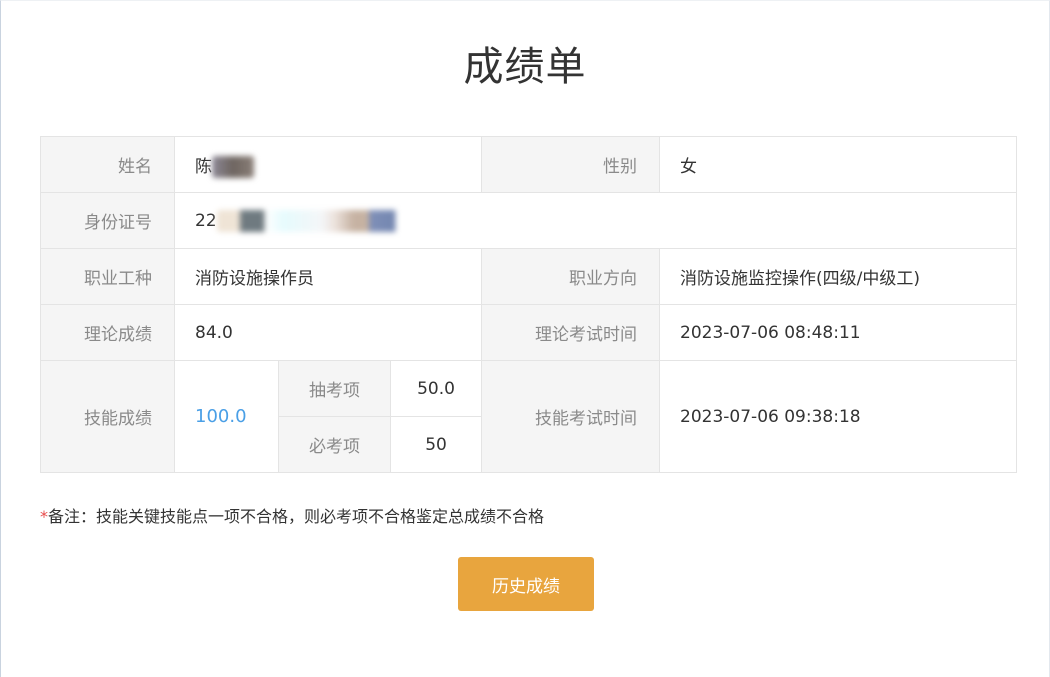 The width and height of the screenshot is (1050, 677). What do you see at coordinates (44, 516) in the screenshot?
I see `required-star: *` at bounding box center [44, 516].